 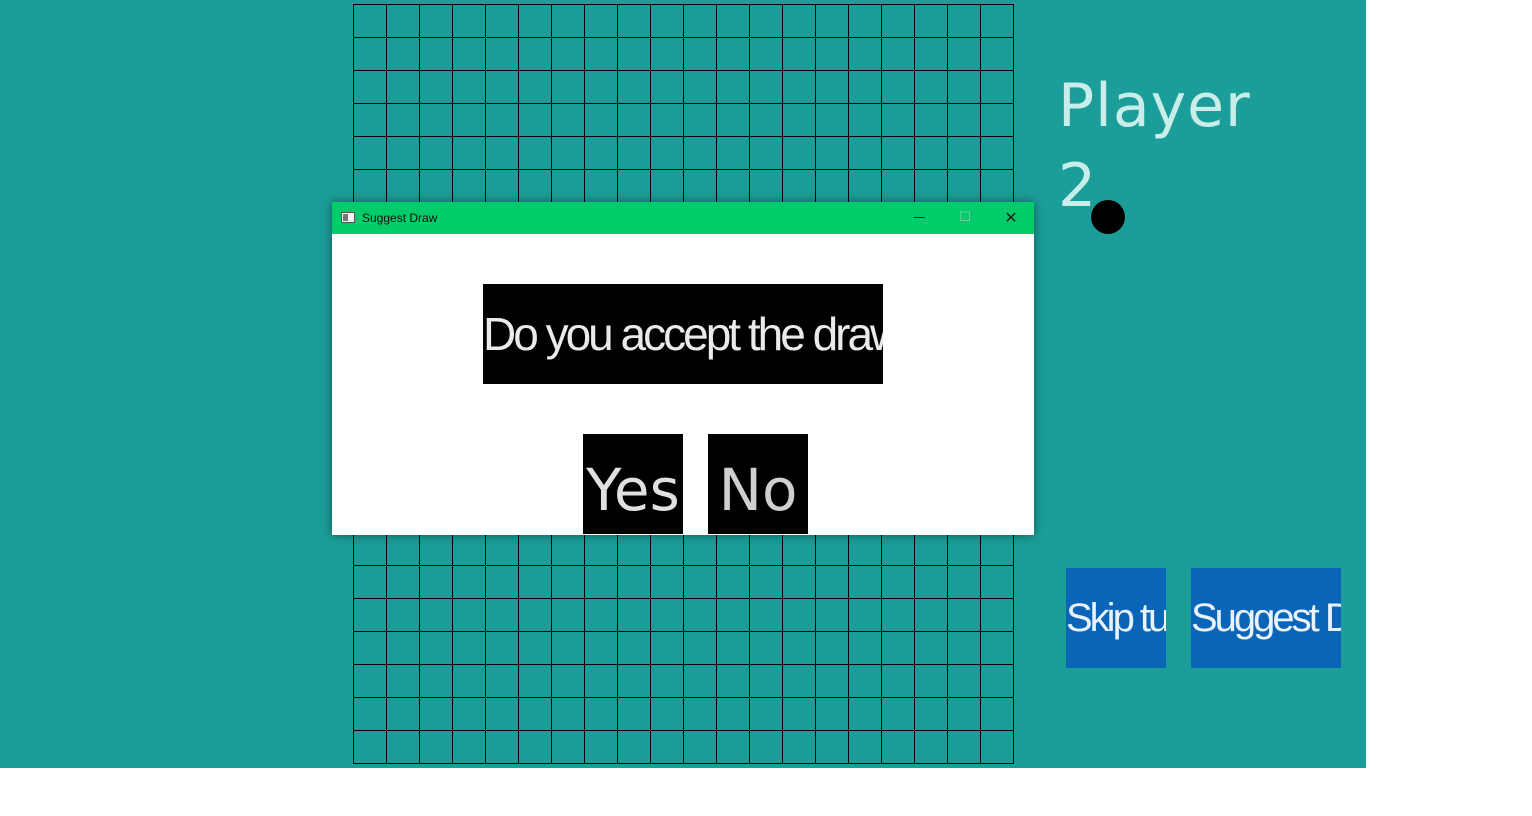 What do you see at coordinates (633, 484) in the screenshot?
I see `accept-draw-yes-button: Yes` at bounding box center [633, 484].